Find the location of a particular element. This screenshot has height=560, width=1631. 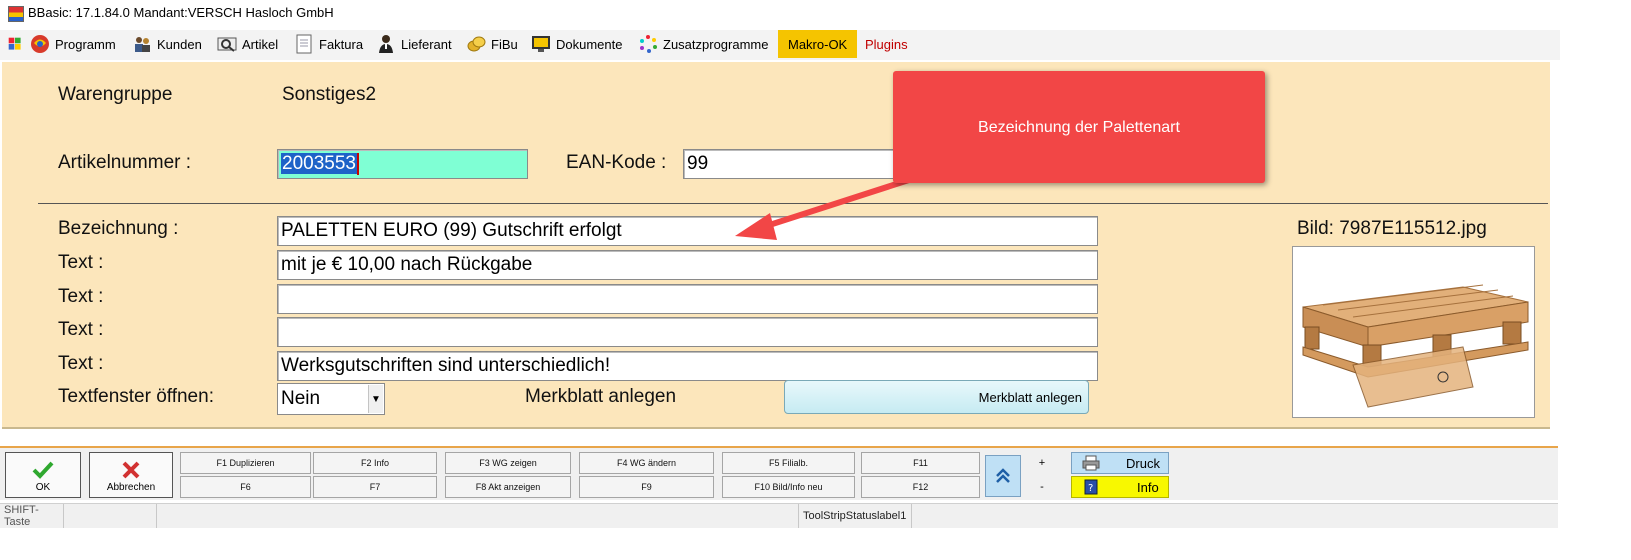

menu-label: Kunden is located at coordinates (179, 44).